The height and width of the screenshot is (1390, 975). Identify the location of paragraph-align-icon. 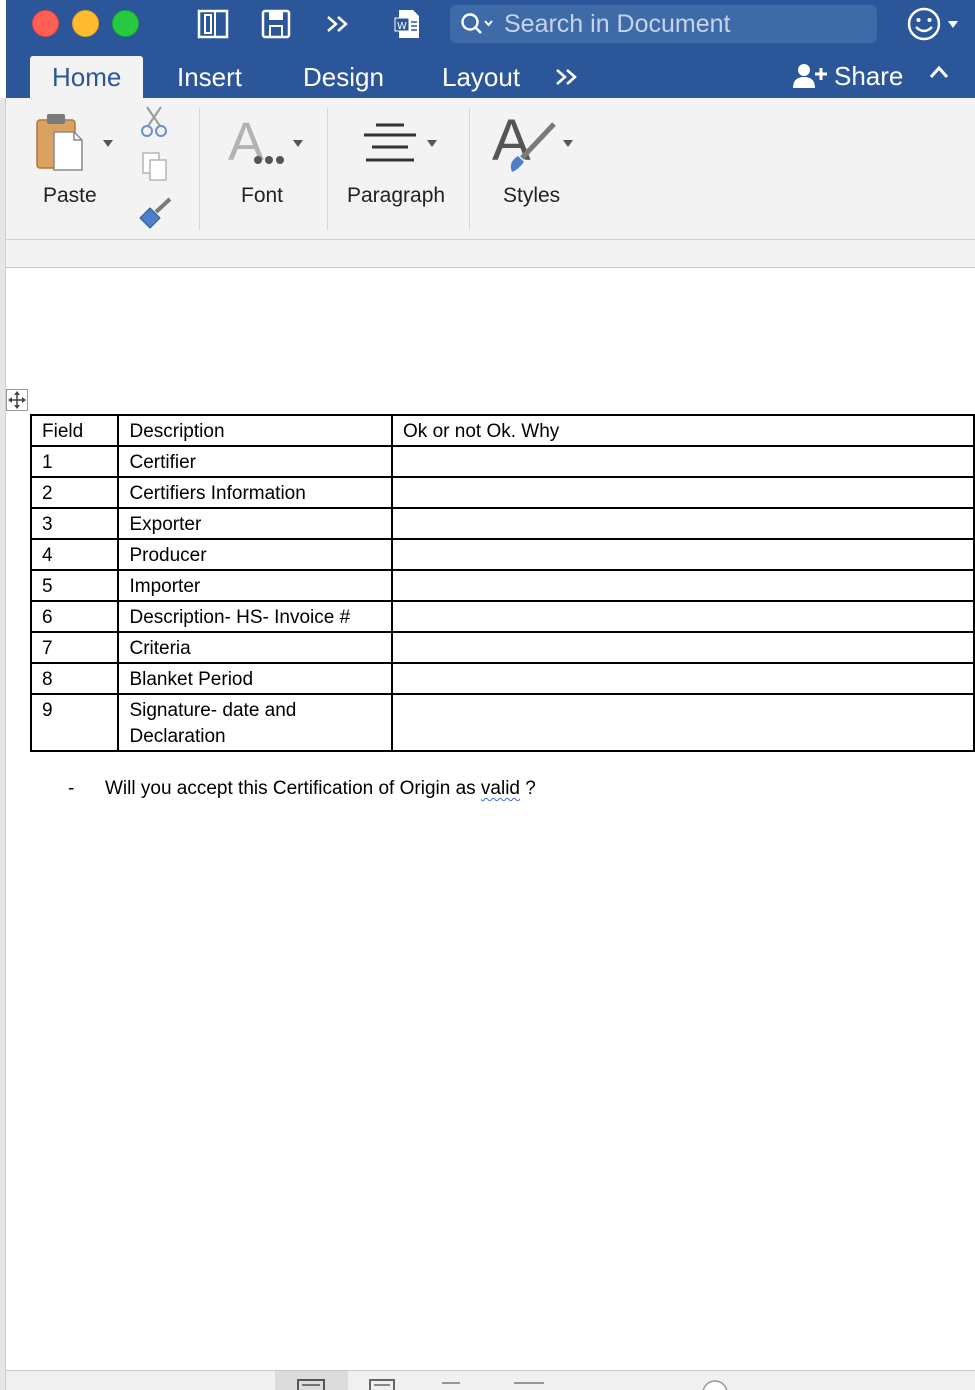
(390, 145).